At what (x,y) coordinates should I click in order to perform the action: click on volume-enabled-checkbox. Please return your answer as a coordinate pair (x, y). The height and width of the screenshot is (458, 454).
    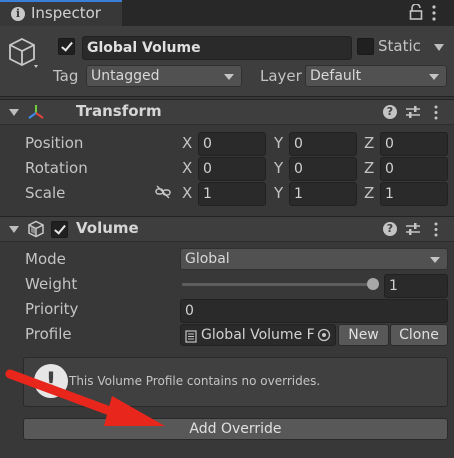
    Looking at the image, I should click on (59, 229).